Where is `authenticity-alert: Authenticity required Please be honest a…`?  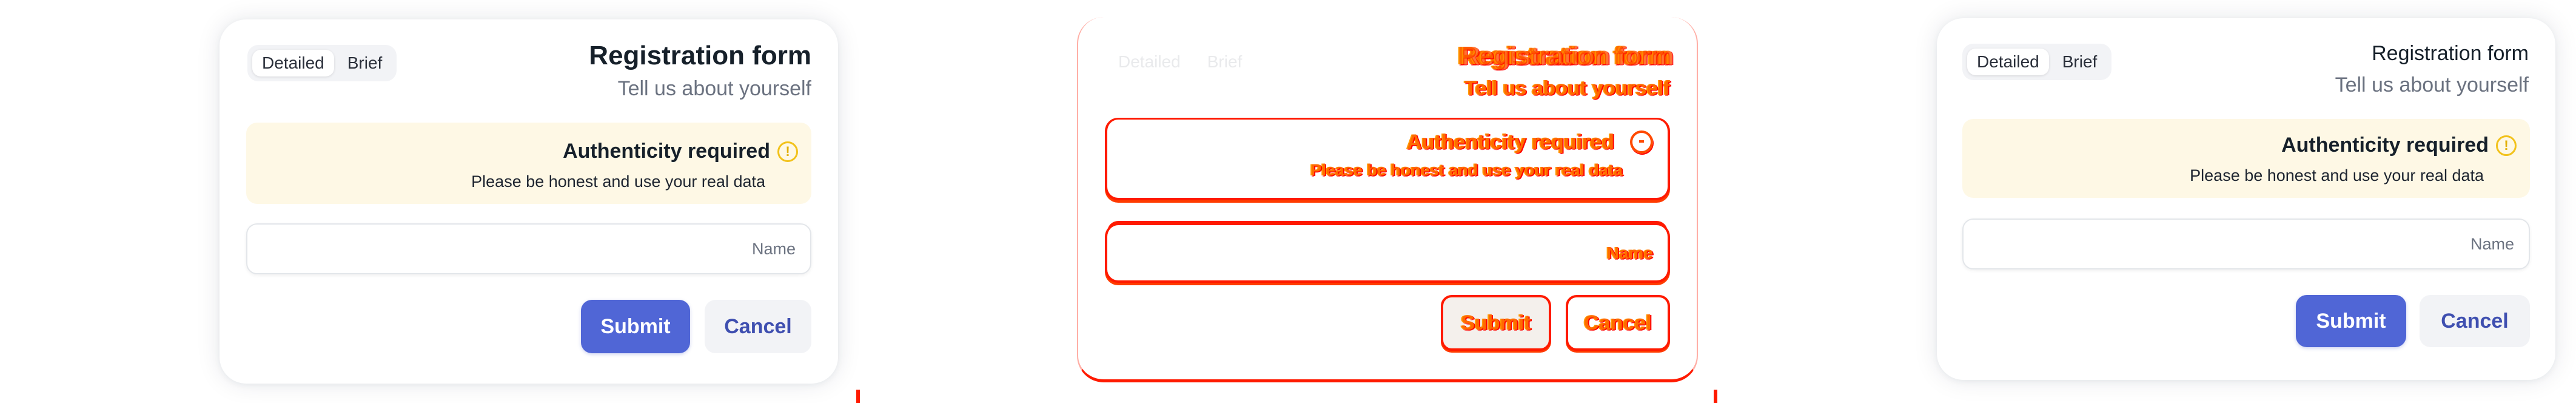 authenticity-alert: Authenticity required Please be honest a… is located at coordinates (1387, 159).